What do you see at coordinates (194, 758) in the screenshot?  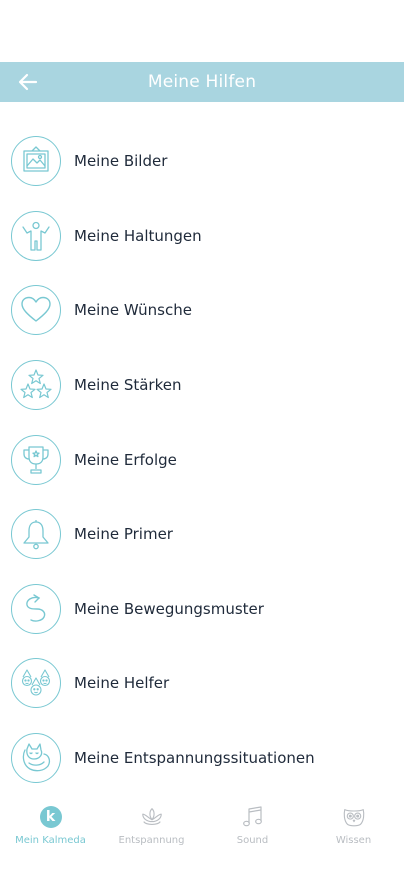 I see `list-item-label: Meine Entspannungssituationen` at bounding box center [194, 758].